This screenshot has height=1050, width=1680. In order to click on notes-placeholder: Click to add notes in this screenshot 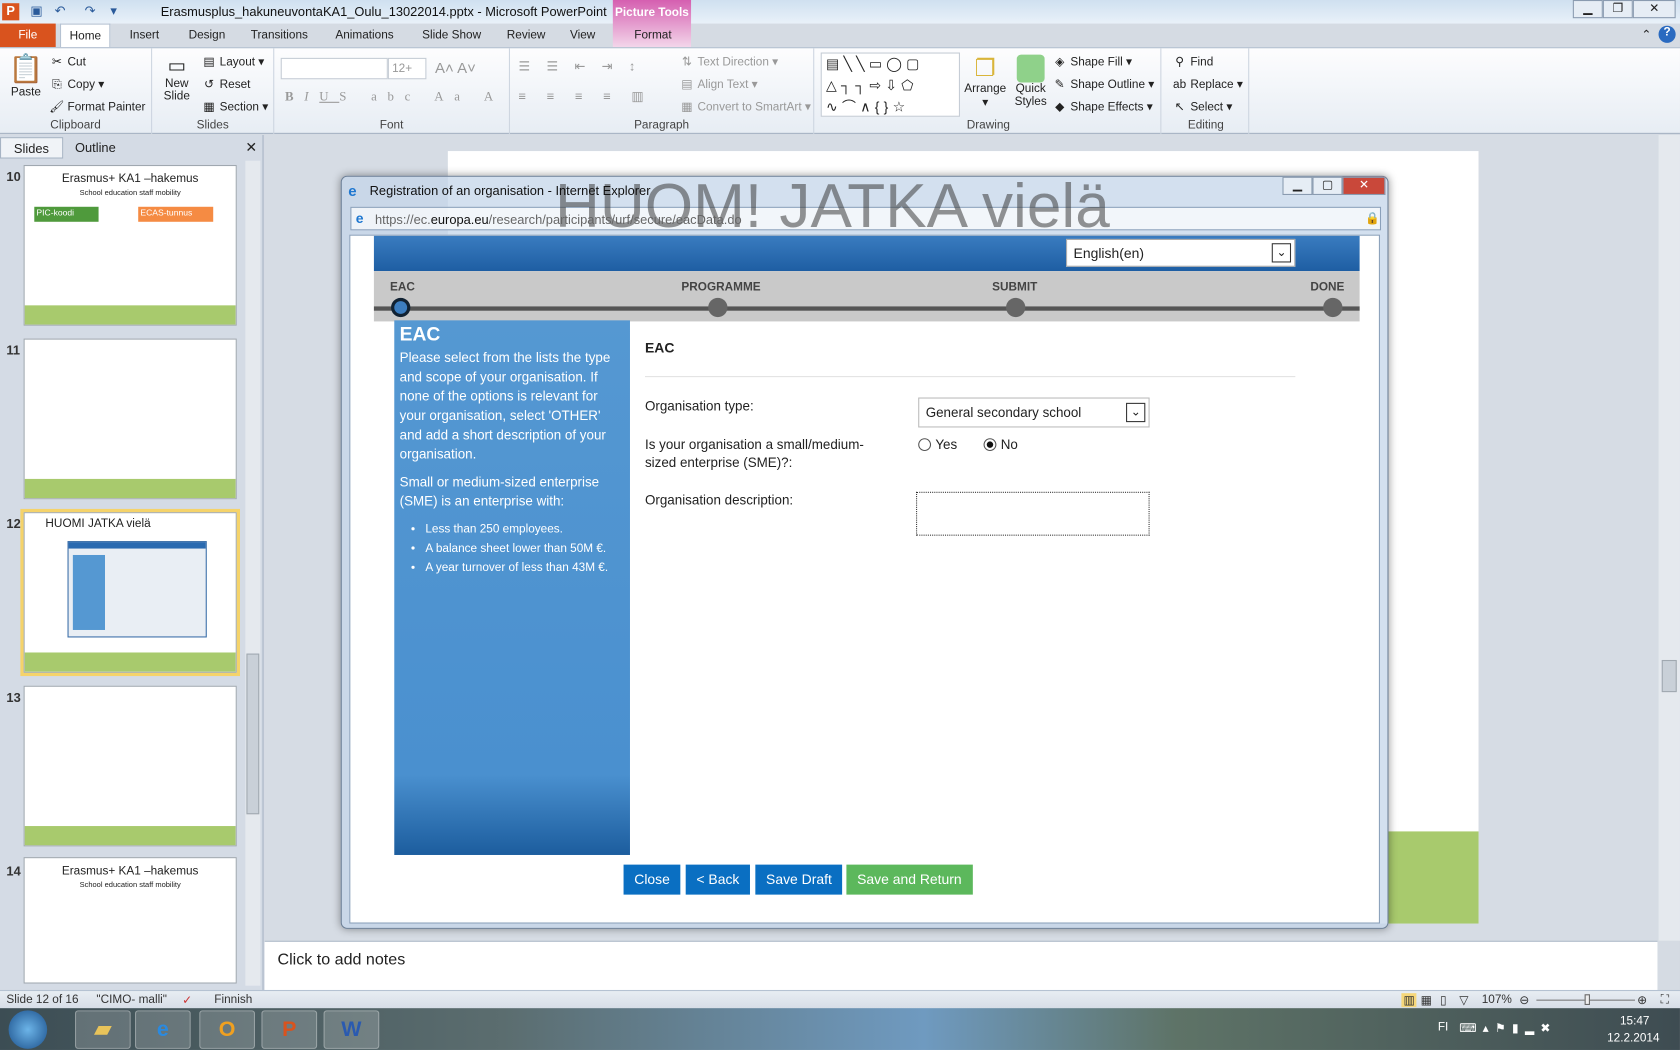, I will do `click(341, 959)`.